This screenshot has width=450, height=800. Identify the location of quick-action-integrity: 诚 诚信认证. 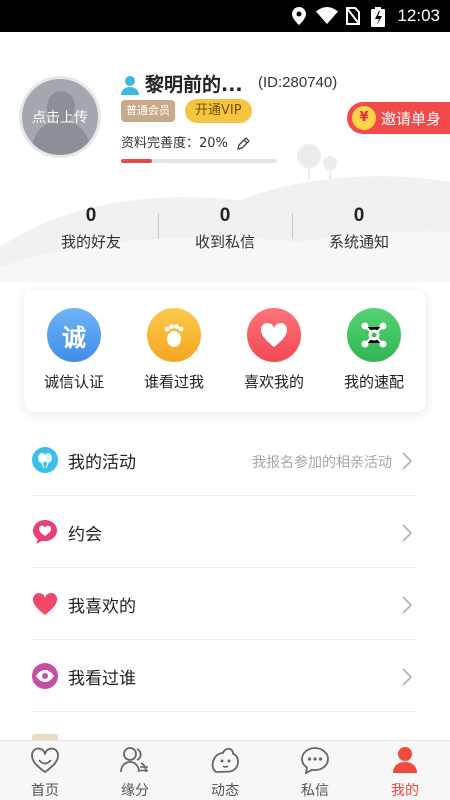
(74, 350).